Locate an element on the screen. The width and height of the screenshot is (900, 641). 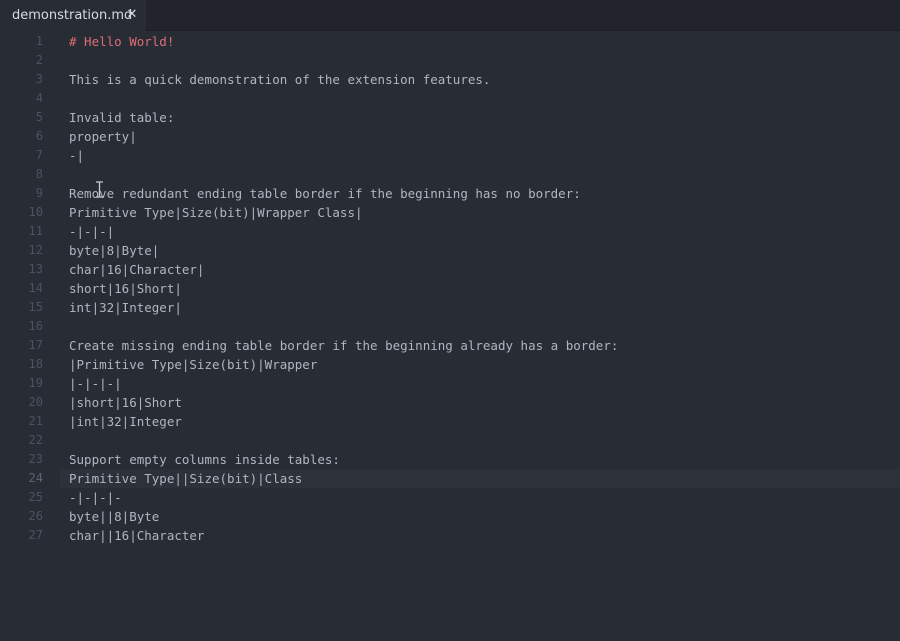
tab-title: demonstration.md is located at coordinates (72, 15).